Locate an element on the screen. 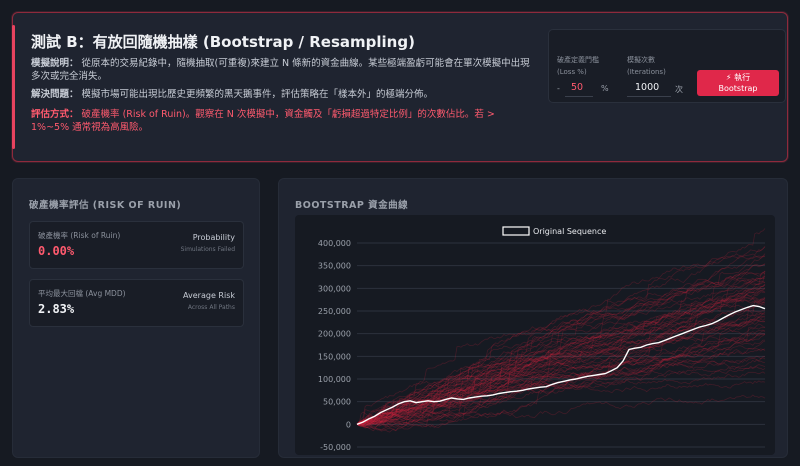 This screenshot has height=466, width=800. test-title: 測試 B：有放回隨機抽樣 (Bootstrap / Resampling) is located at coordinates (223, 42).